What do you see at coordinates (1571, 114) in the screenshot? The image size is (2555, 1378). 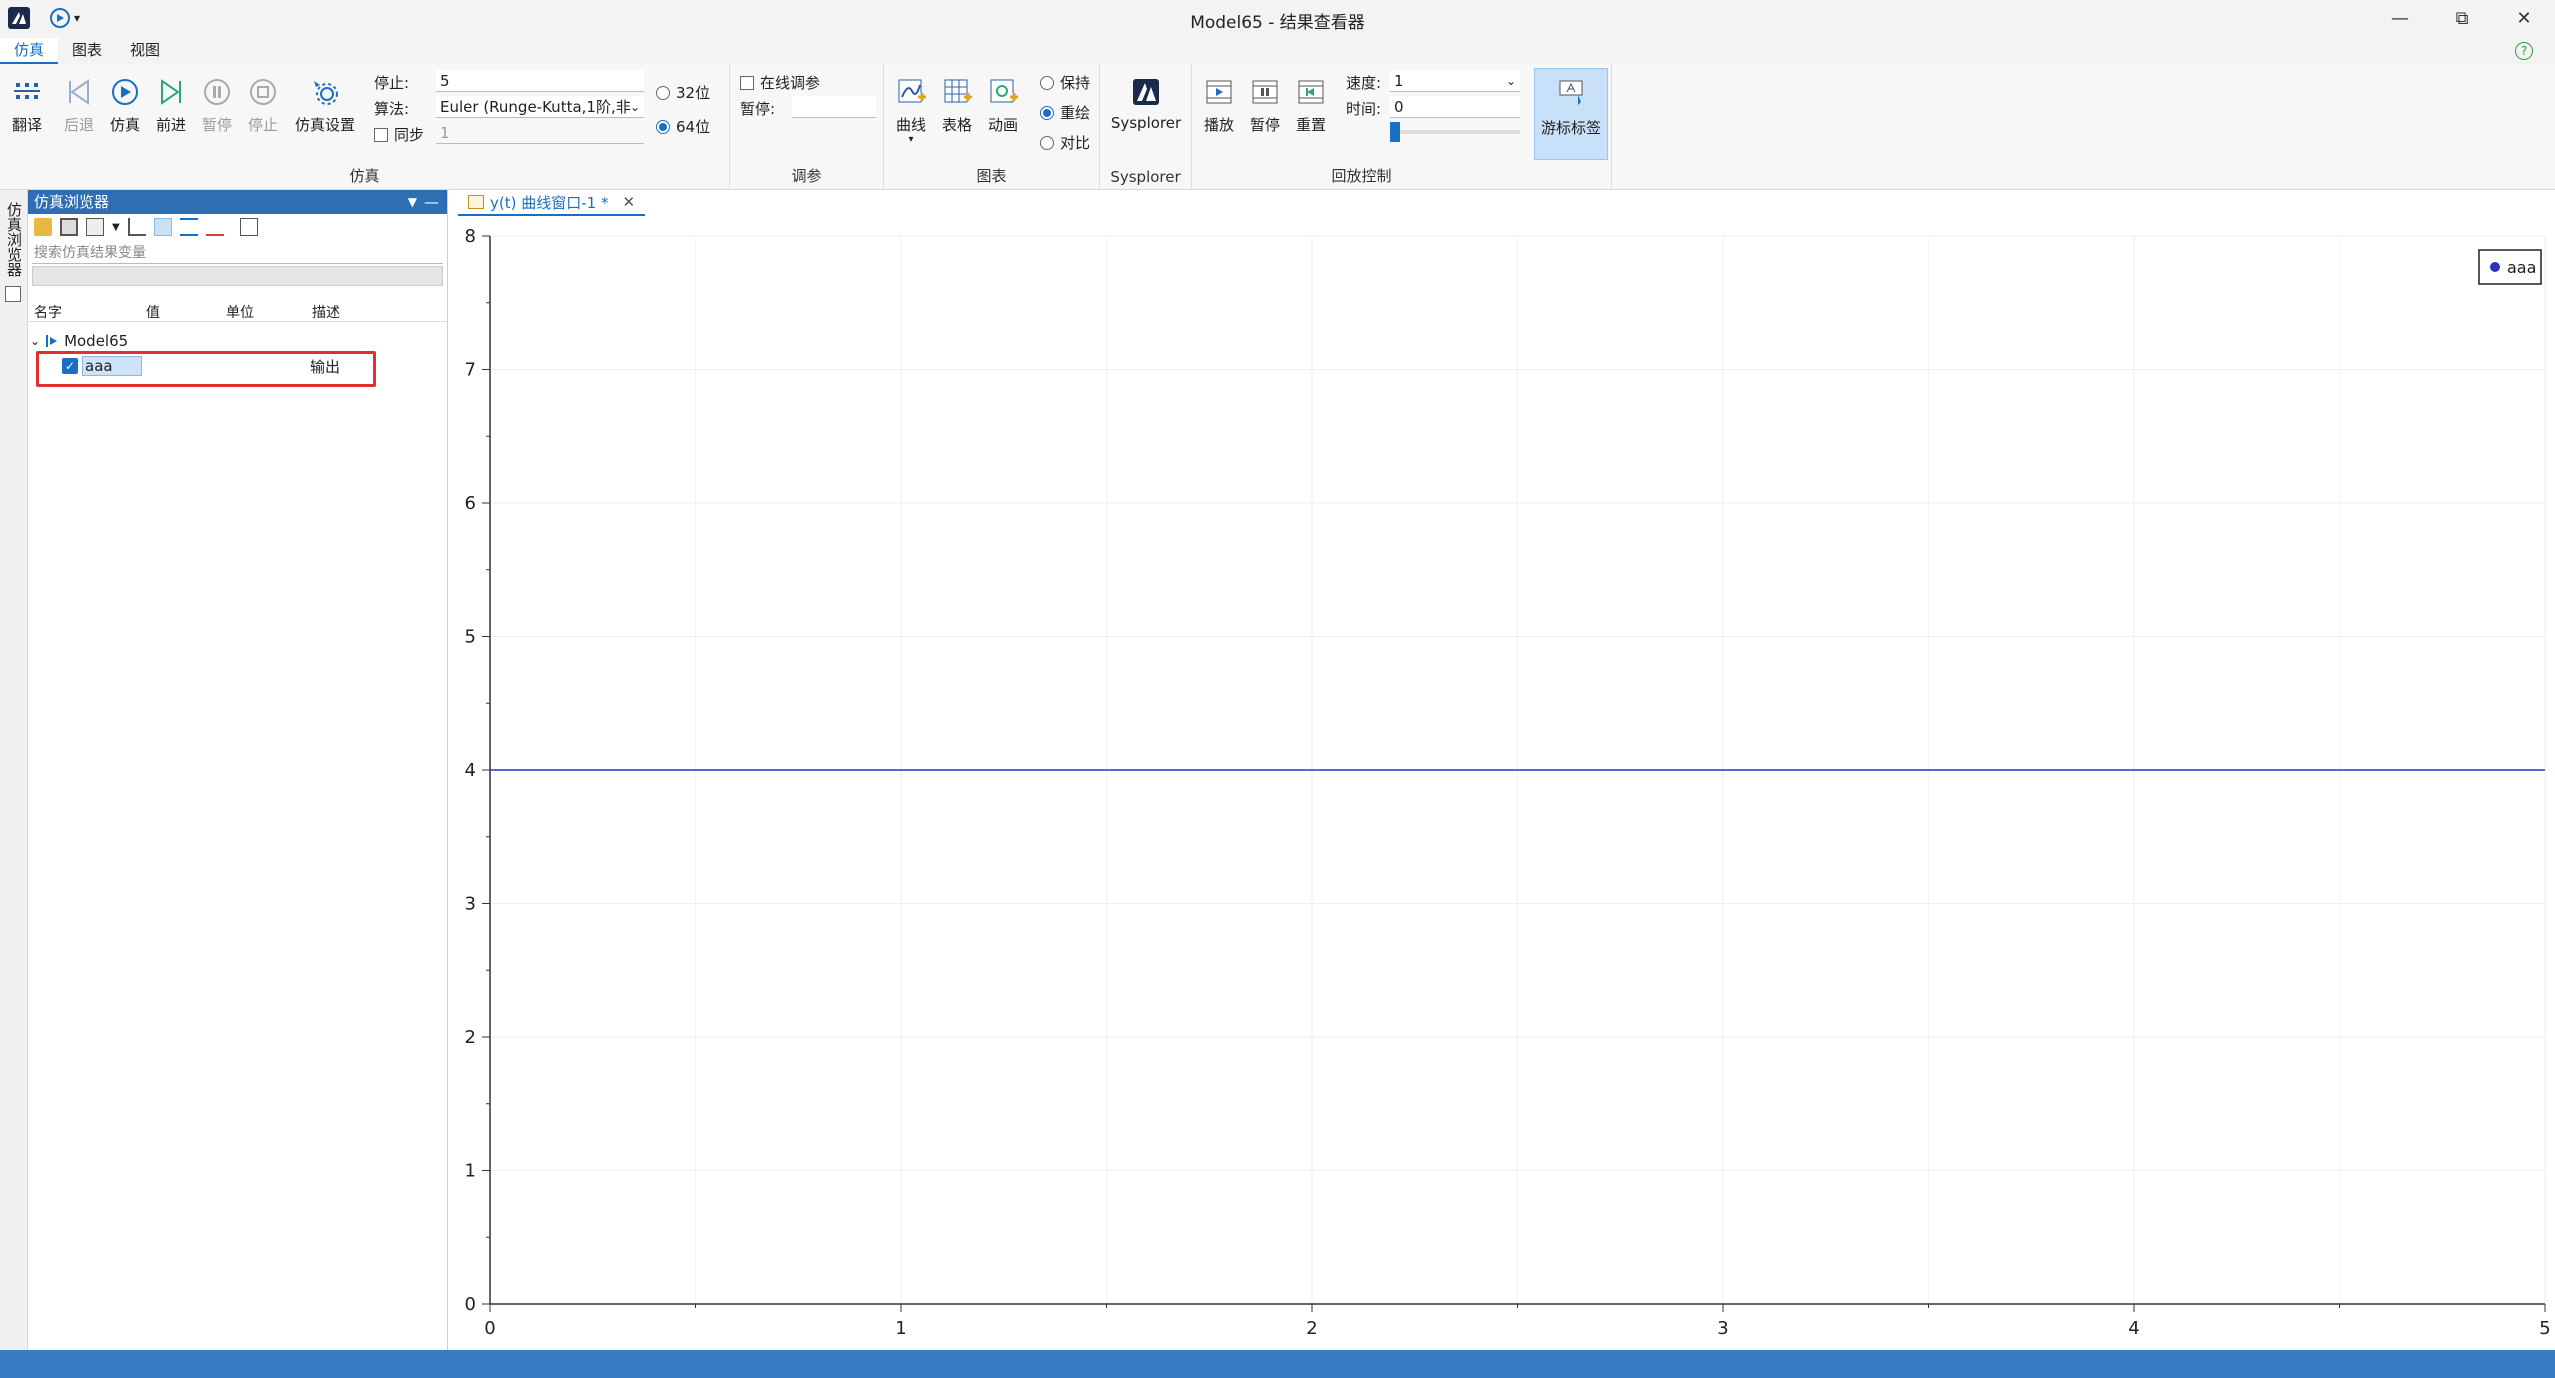 I see `cursor-label-button: 游标标签` at bounding box center [1571, 114].